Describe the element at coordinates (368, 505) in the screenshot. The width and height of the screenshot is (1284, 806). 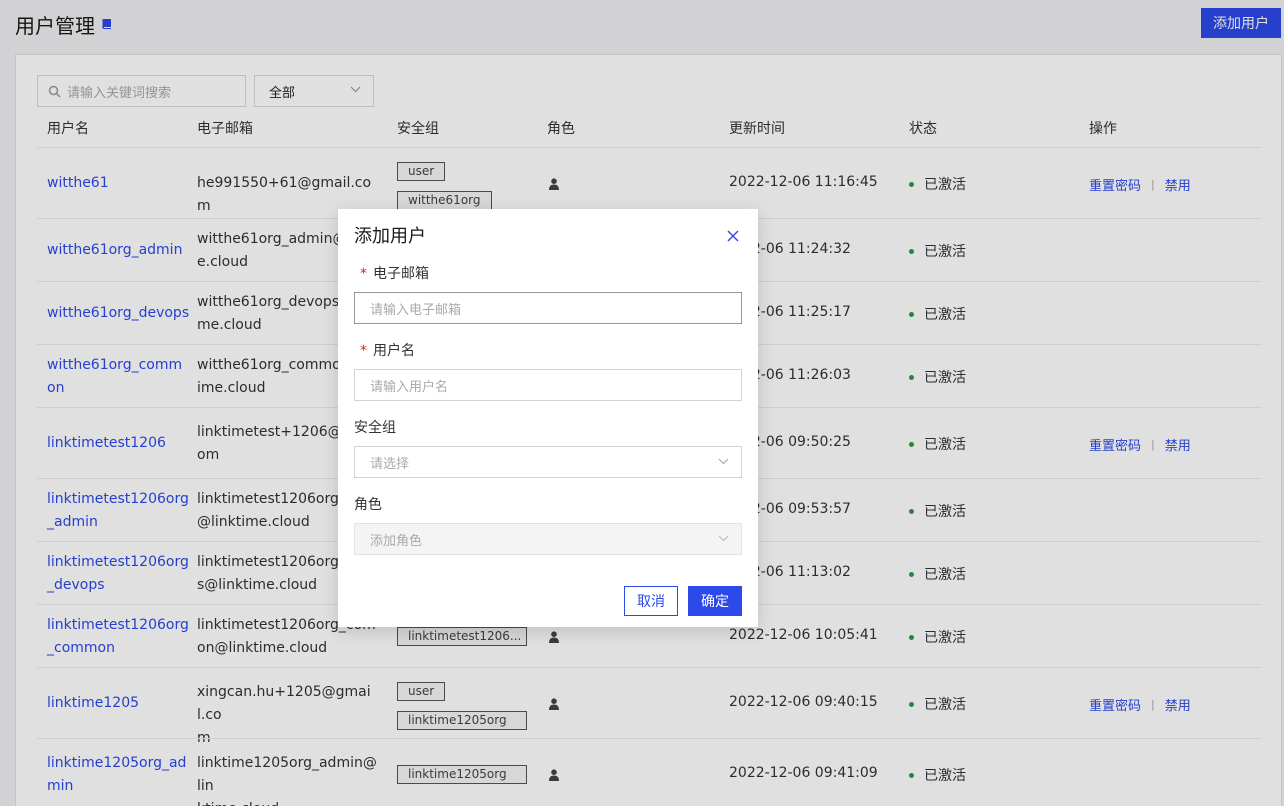
I see `role-label: 角色` at that location.